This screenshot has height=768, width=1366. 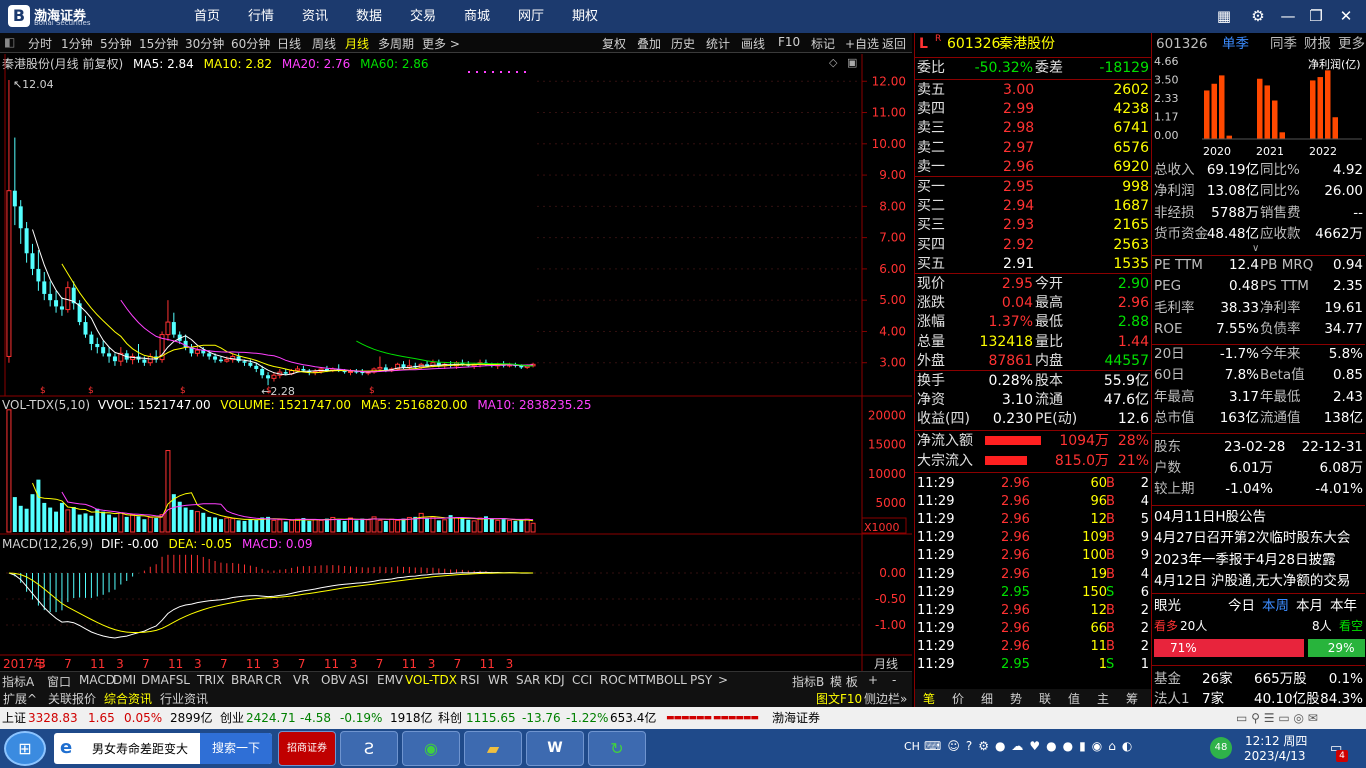 I want to click on word-app-button: W, so click(x=555, y=748).